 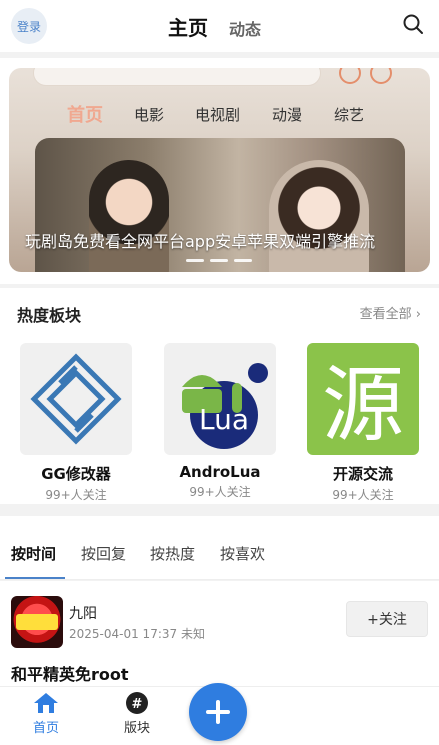 What do you see at coordinates (220, 472) in the screenshot?
I see `section-name: AndroLua` at bounding box center [220, 472].